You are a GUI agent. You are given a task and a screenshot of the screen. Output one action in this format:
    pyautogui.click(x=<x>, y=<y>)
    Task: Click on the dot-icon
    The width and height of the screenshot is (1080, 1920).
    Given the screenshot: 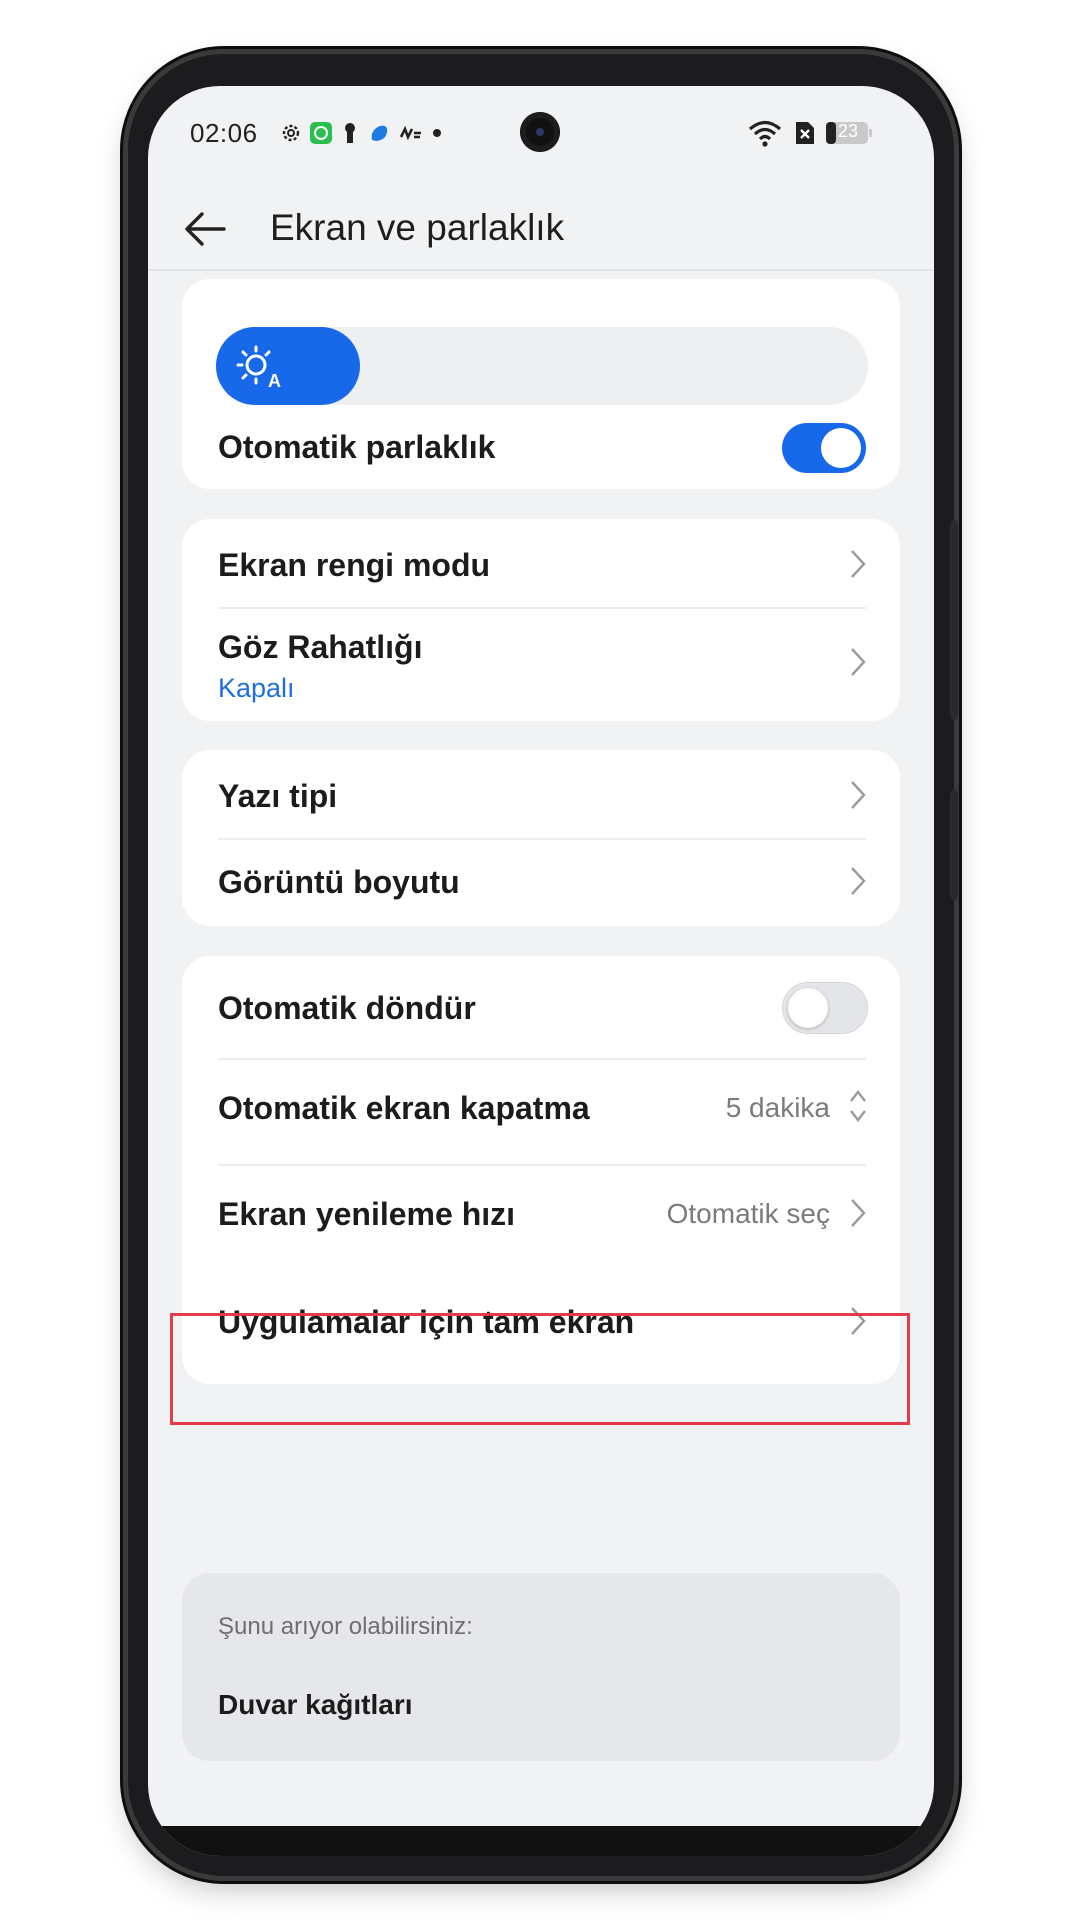 What is the action you would take?
    pyautogui.click(x=437, y=133)
    